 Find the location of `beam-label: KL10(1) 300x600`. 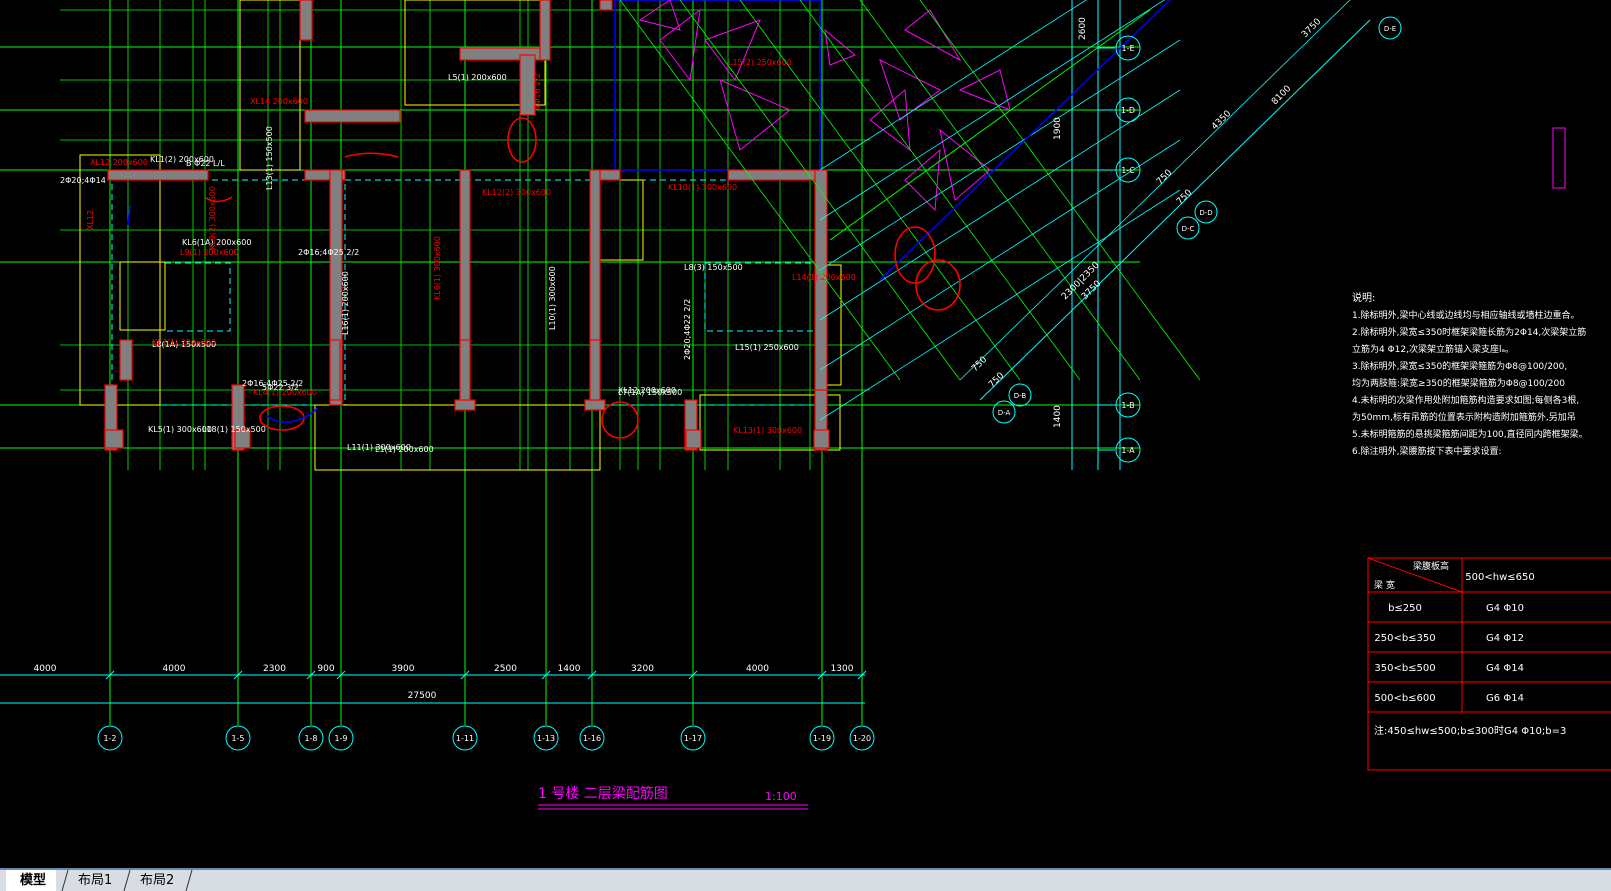

beam-label: KL10(1) 300x600 is located at coordinates (702, 187).